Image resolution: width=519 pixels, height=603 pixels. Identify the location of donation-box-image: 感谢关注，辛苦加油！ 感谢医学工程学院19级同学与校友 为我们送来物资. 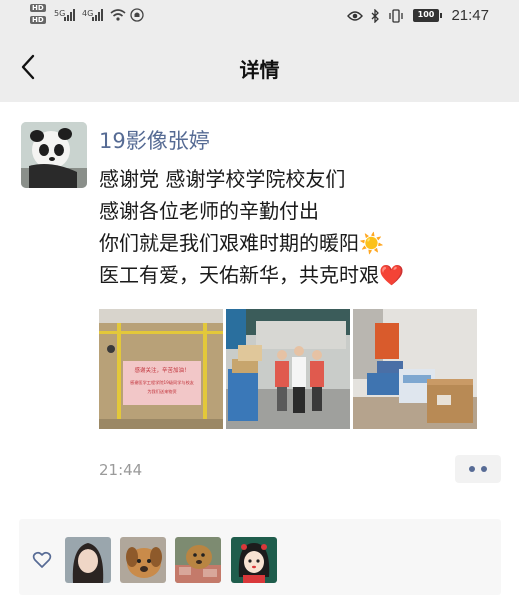
(161, 369).